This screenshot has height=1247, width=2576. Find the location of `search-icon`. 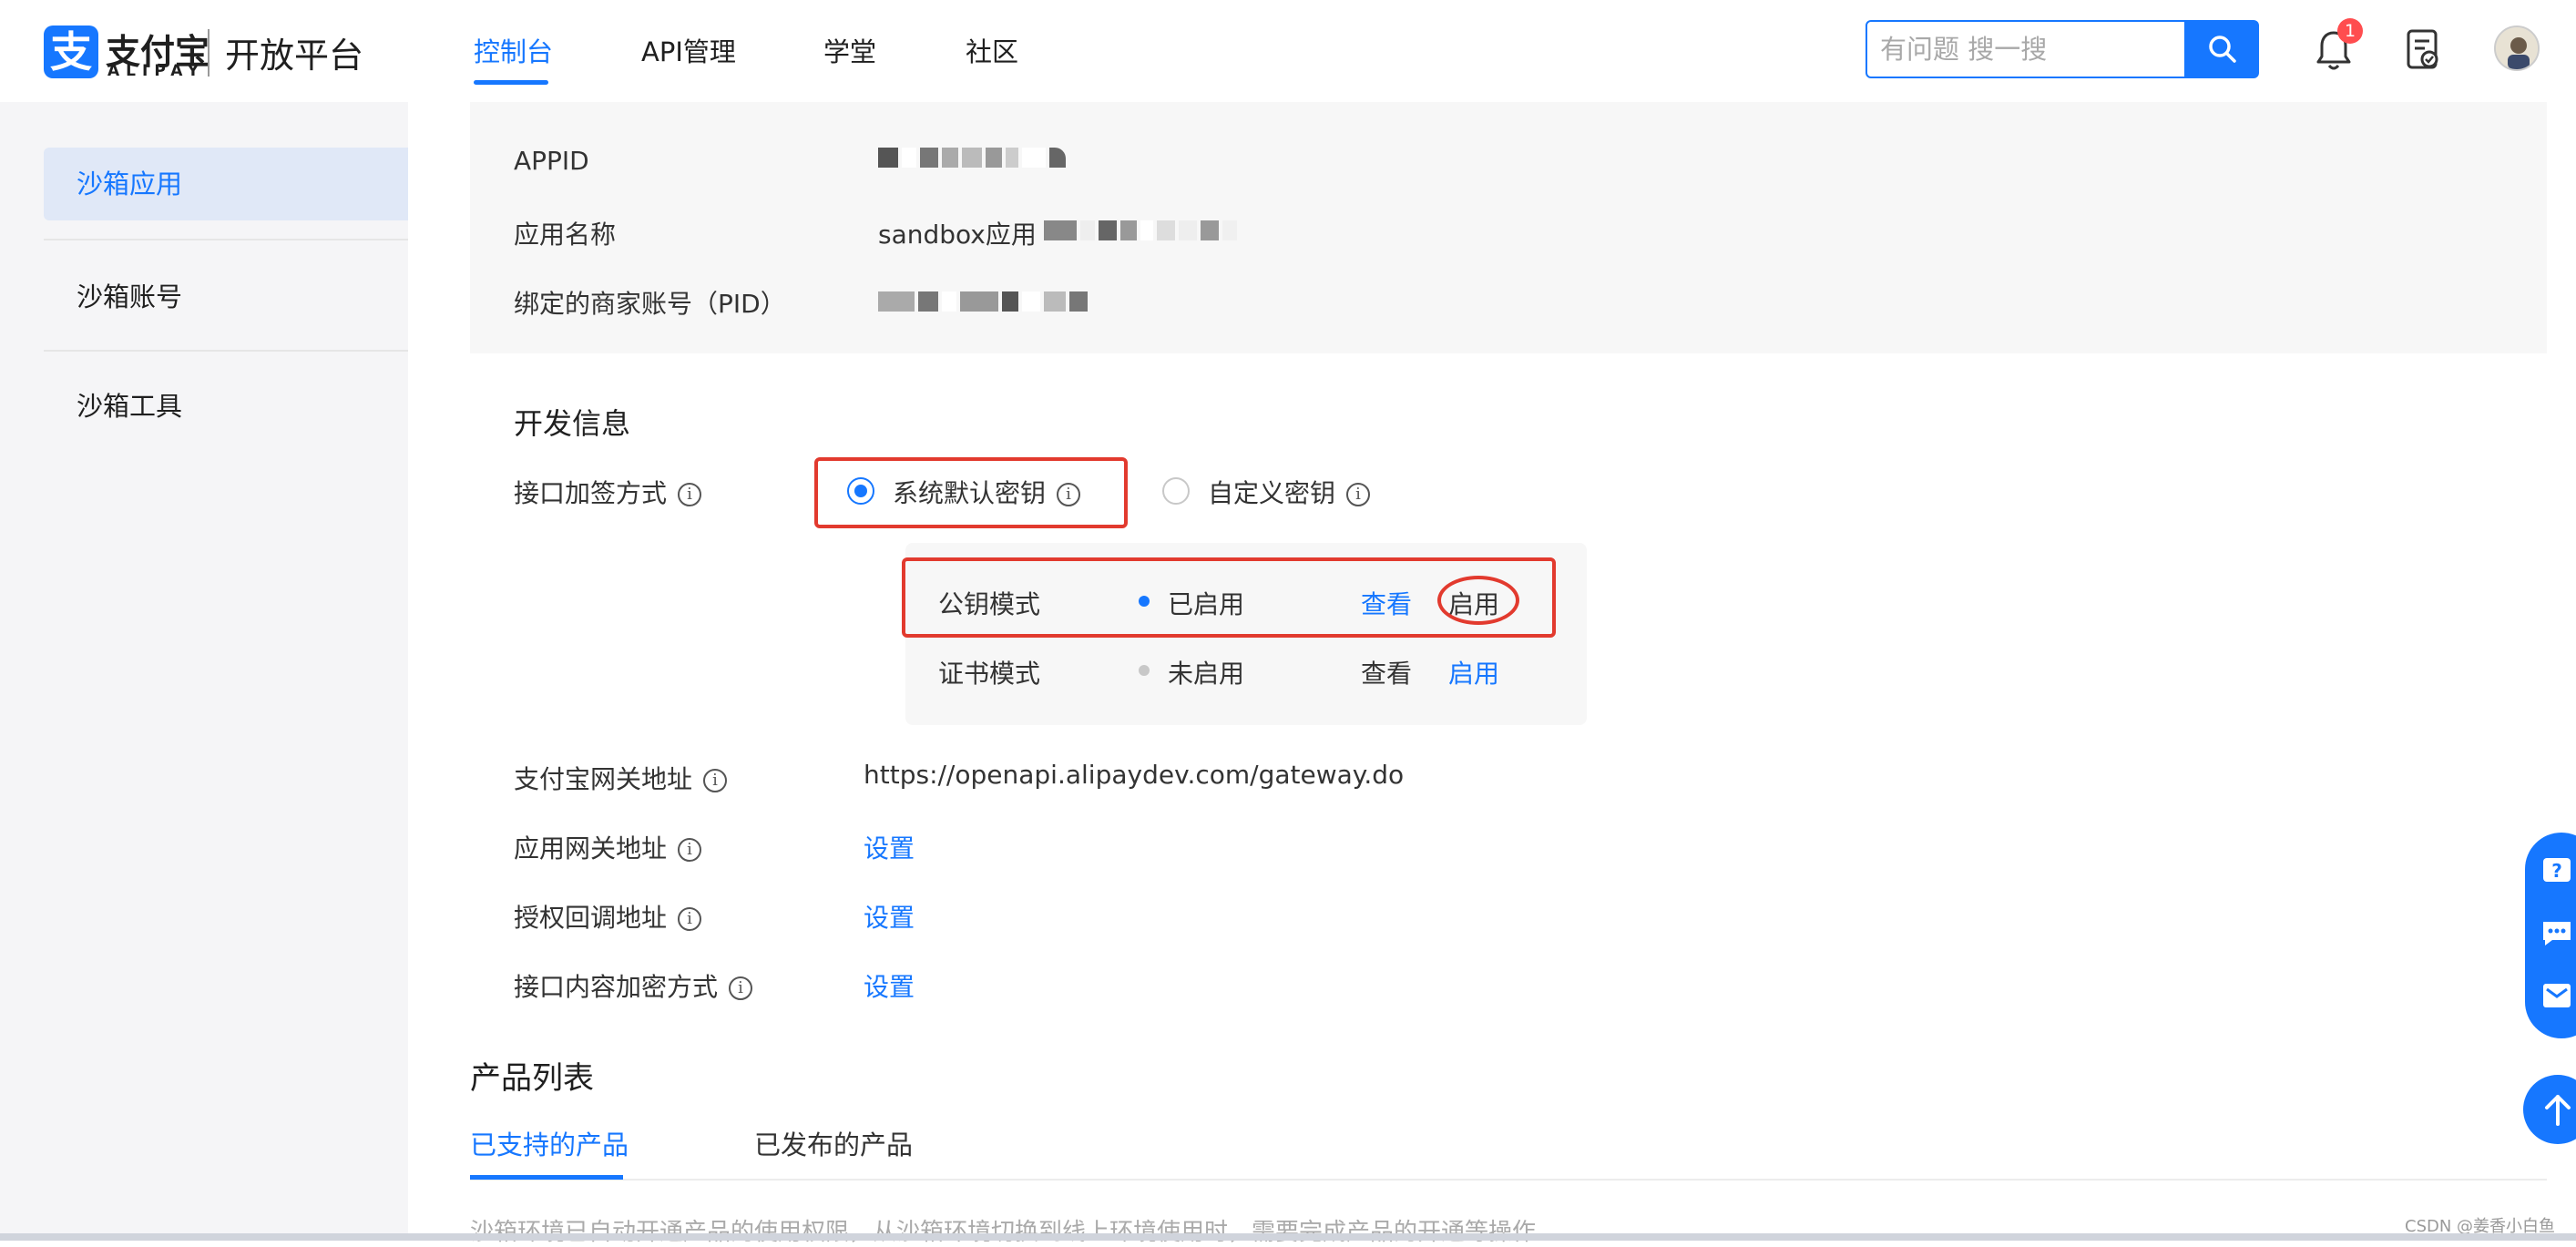

search-icon is located at coordinates (2222, 49).